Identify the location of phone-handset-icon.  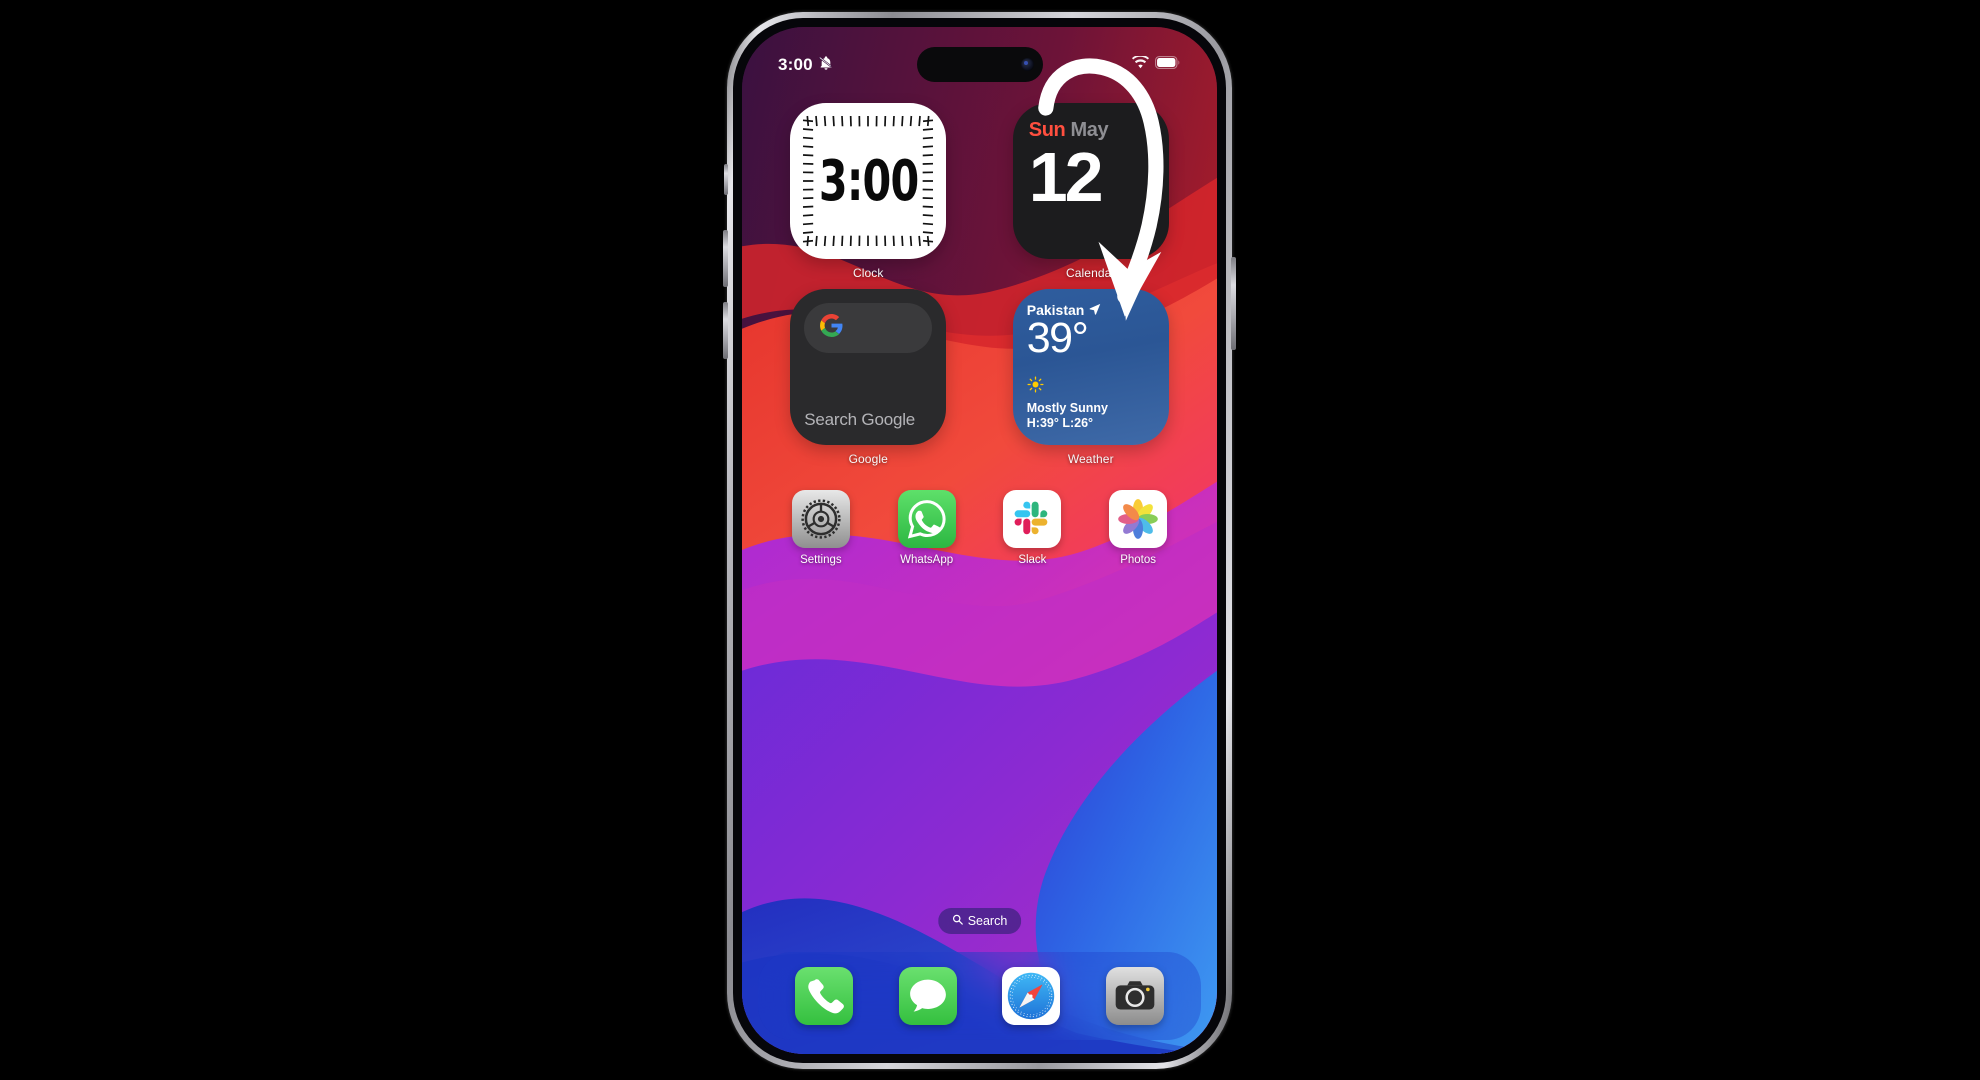
(823, 996).